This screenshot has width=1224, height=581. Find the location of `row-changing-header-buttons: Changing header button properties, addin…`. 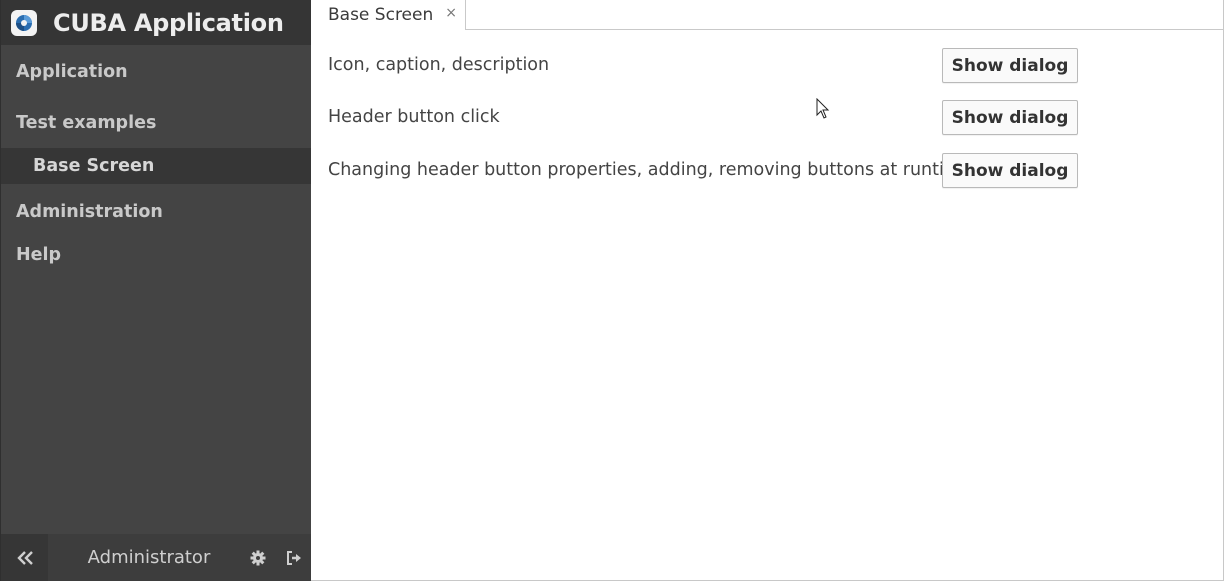

row-changing-header-buttons: Changing header button properties, addin… is located at coordinates (708, 171).